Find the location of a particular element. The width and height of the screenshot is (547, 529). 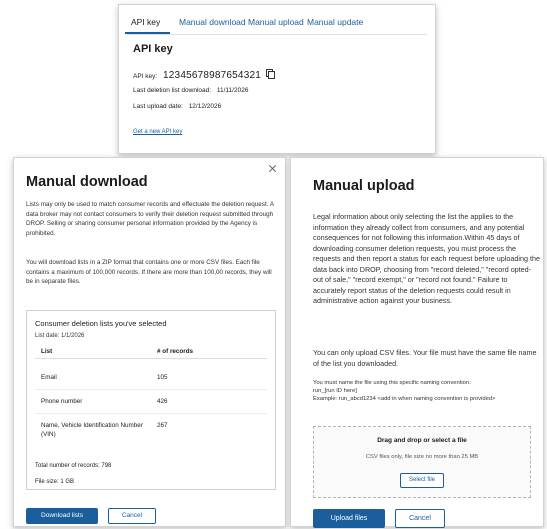

last-download-row: Last deletion list download: 11/11/2026 is located at coordinates (190, 90).